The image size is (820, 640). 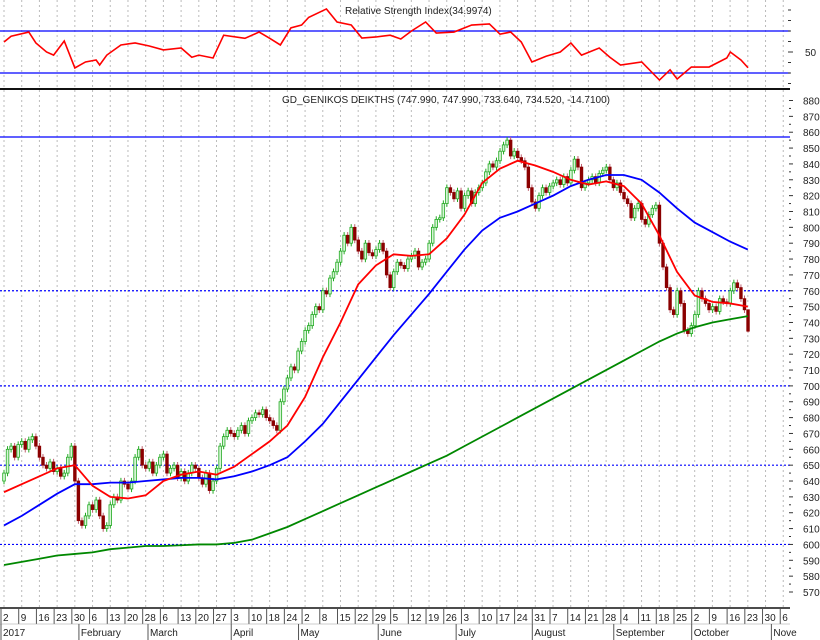 I want to click on price-tick-label: 710, so click(x=811, y=371).